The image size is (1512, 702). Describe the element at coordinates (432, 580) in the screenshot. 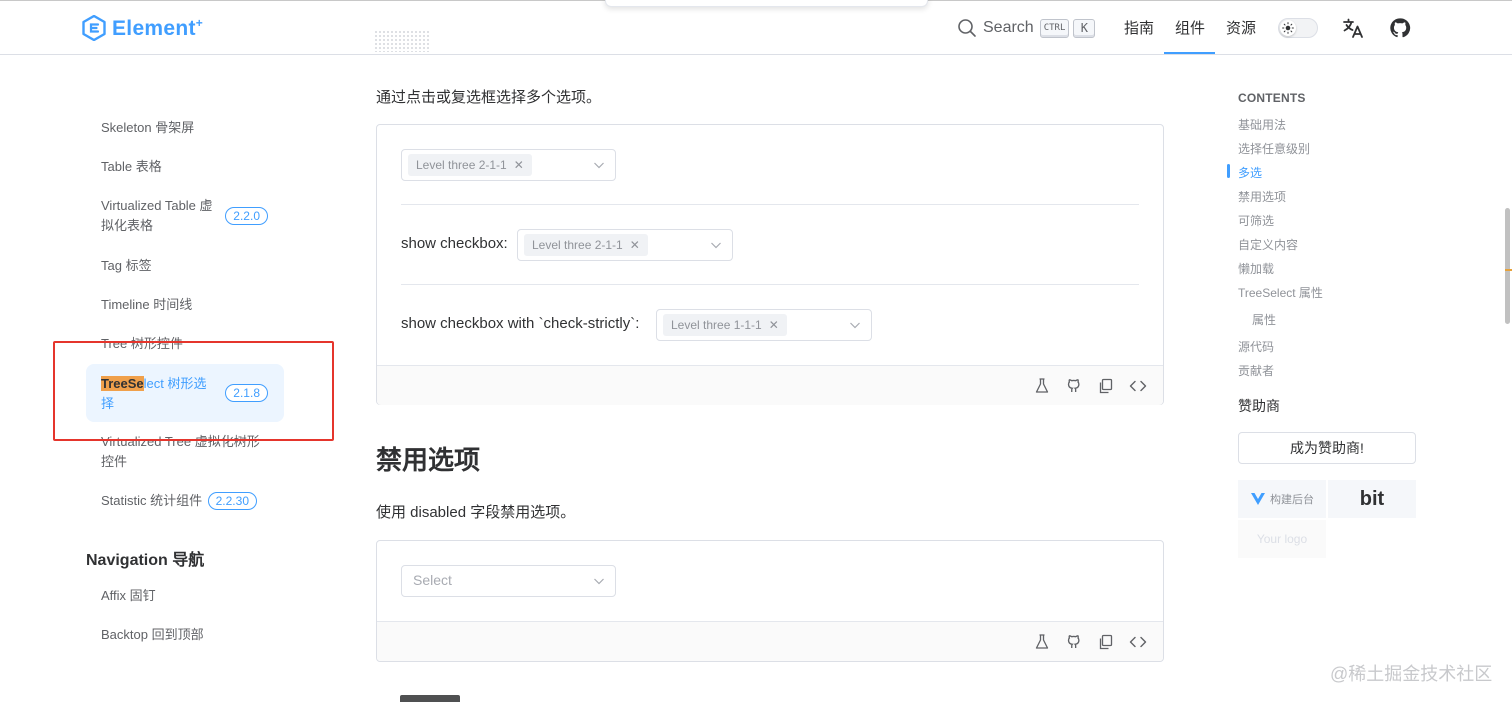

I see `select-placeholder: Select` at that location.